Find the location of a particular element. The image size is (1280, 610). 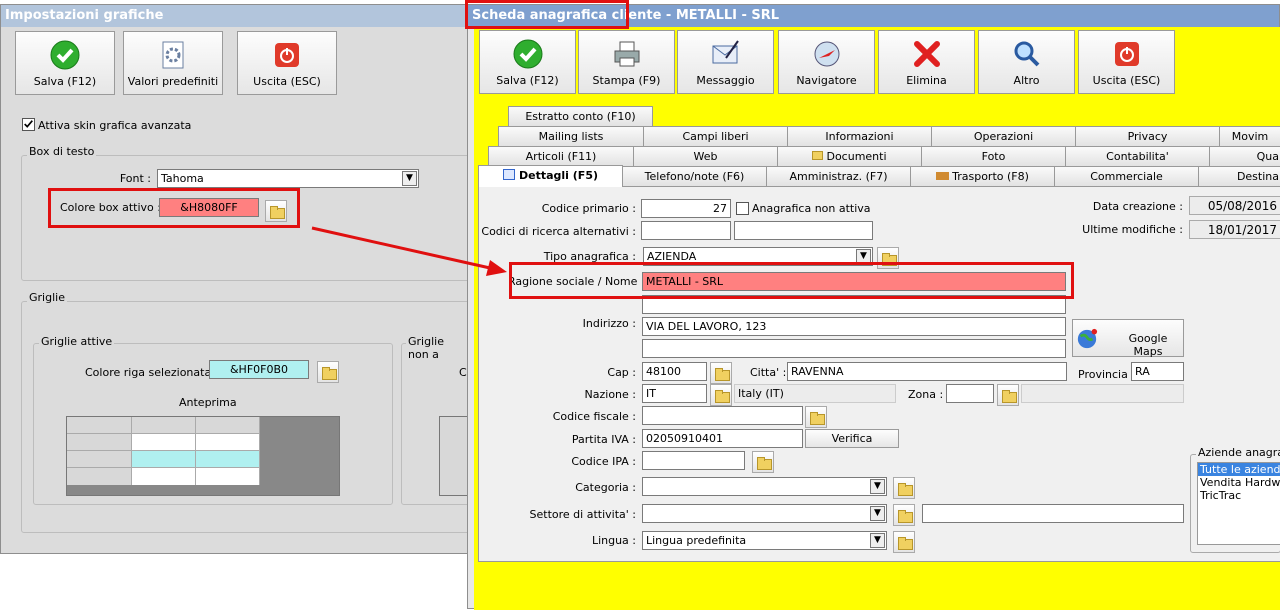

calendar-icon is located at coordinates (509, 174).